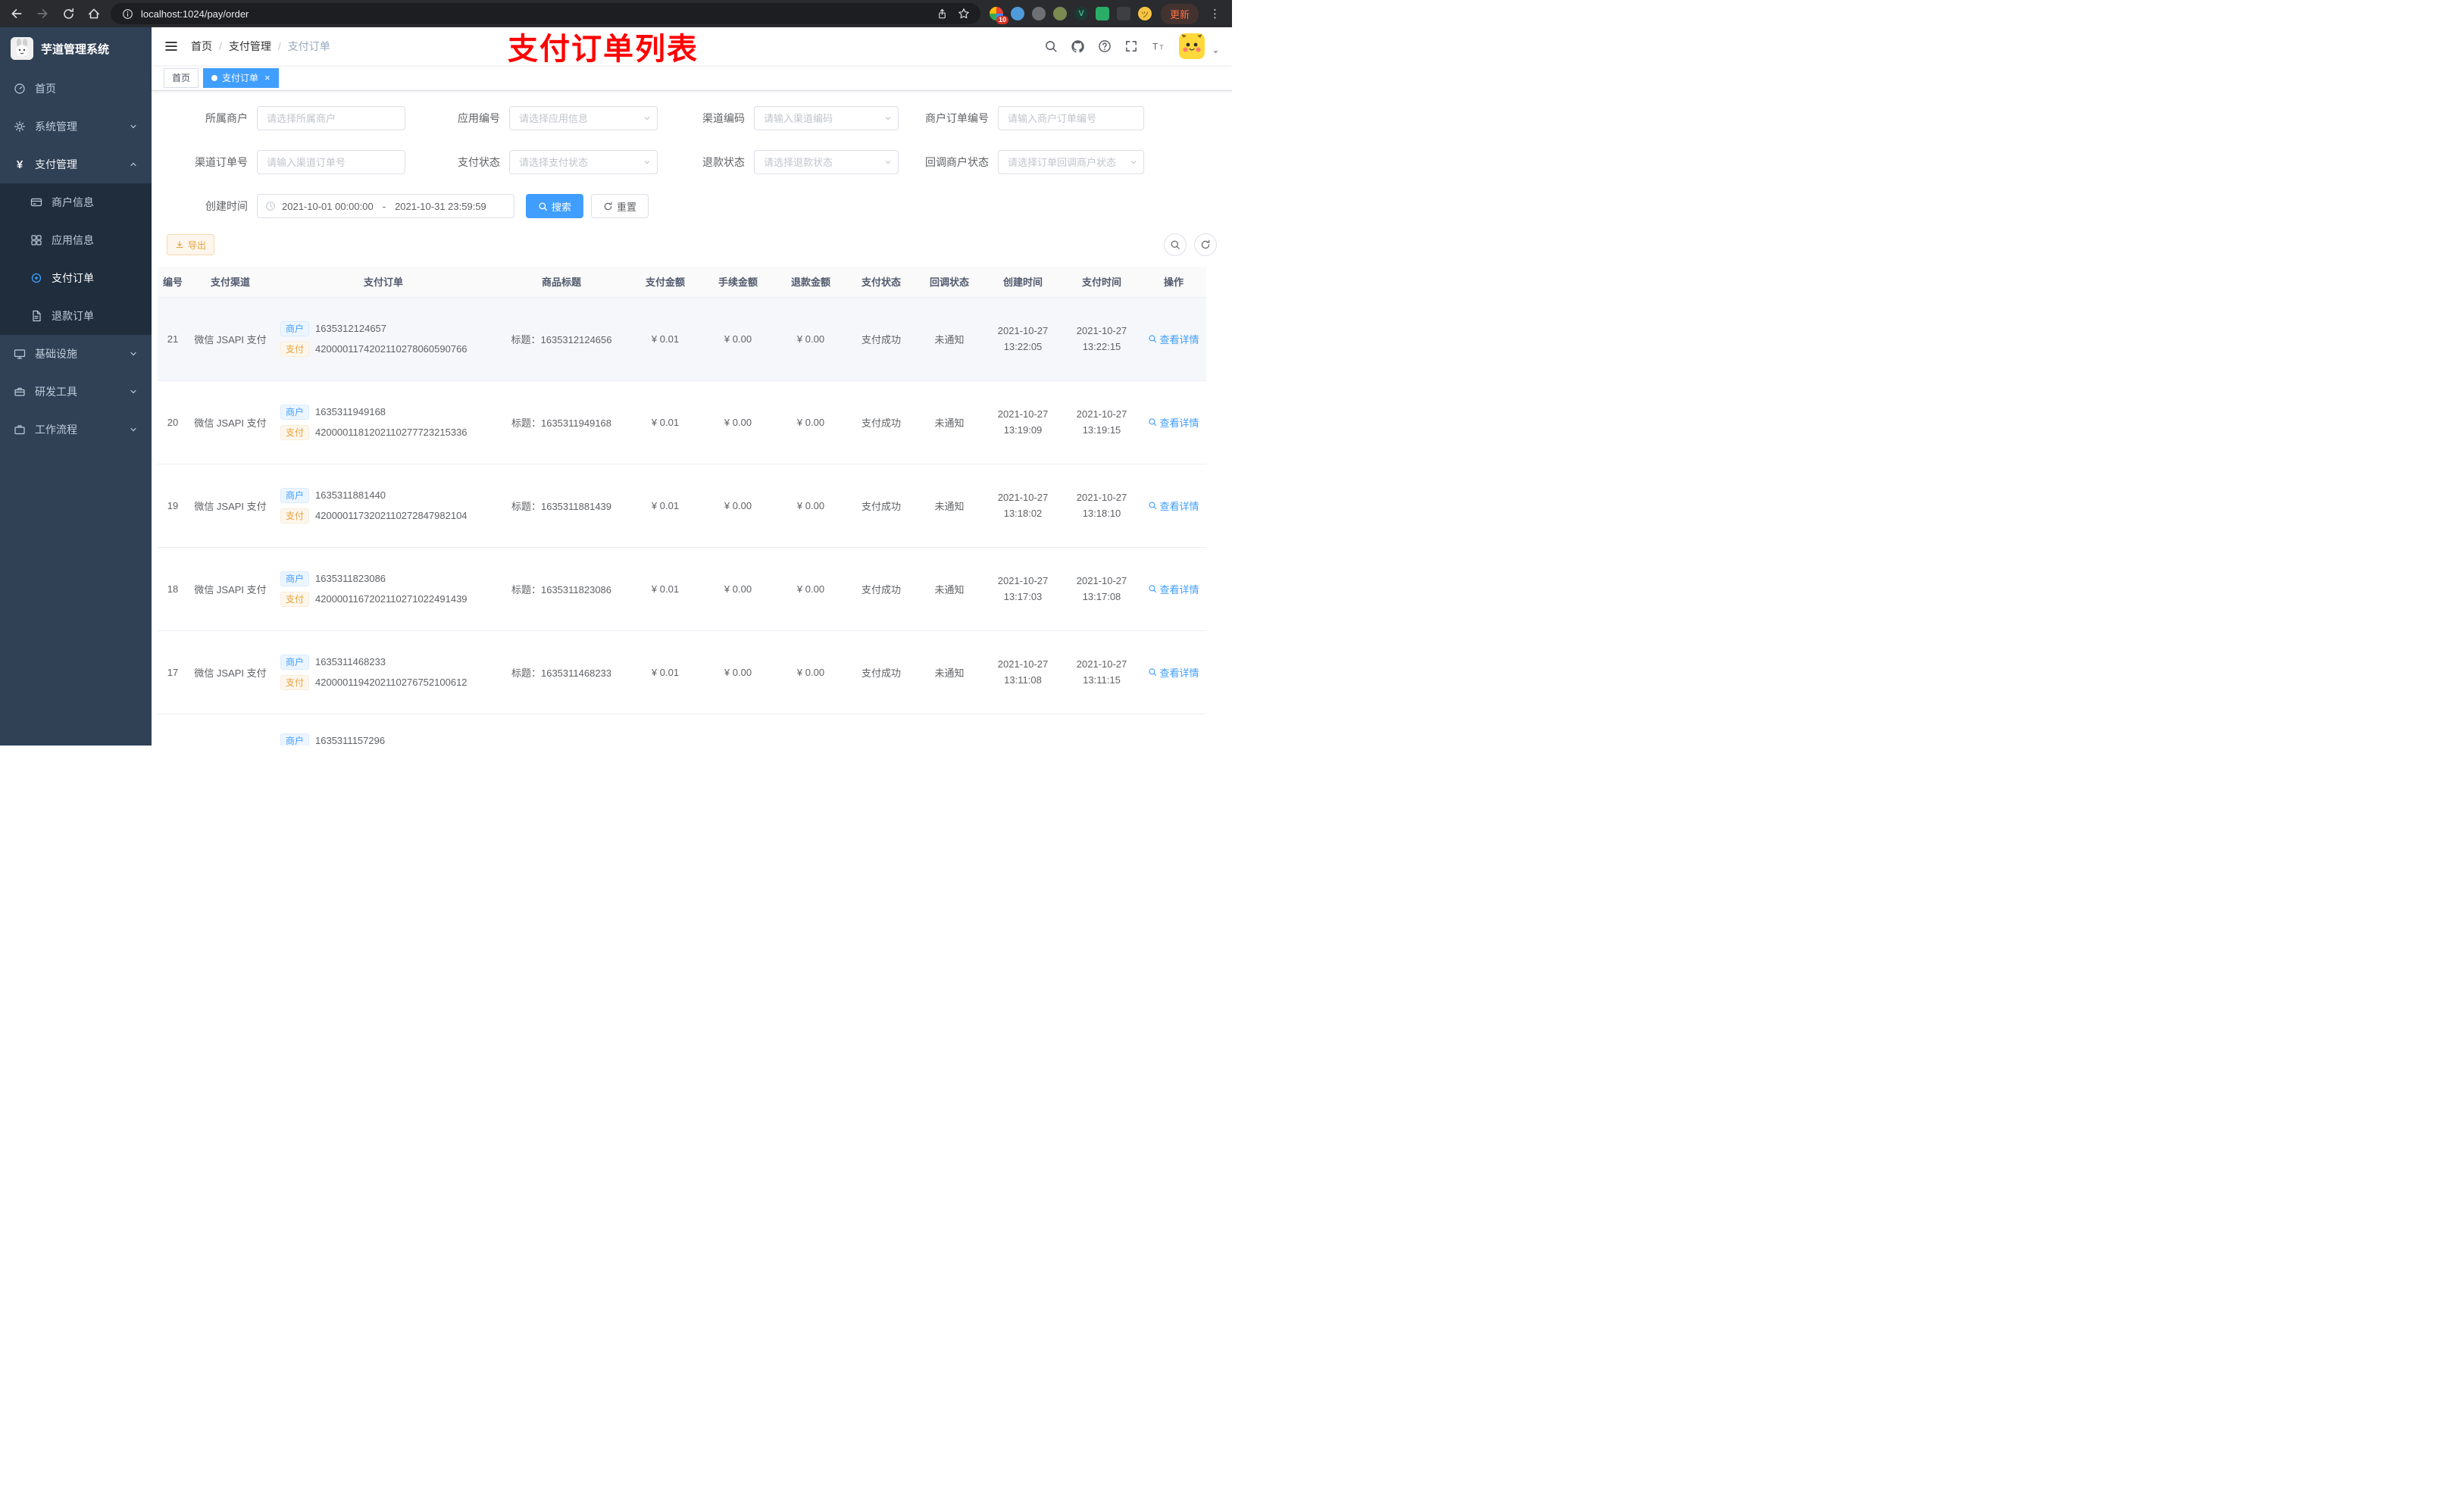 The height and width of the screenshot is (1491, 2464). I want to click on pay-status-label: 支付状态, so click(479, 162).